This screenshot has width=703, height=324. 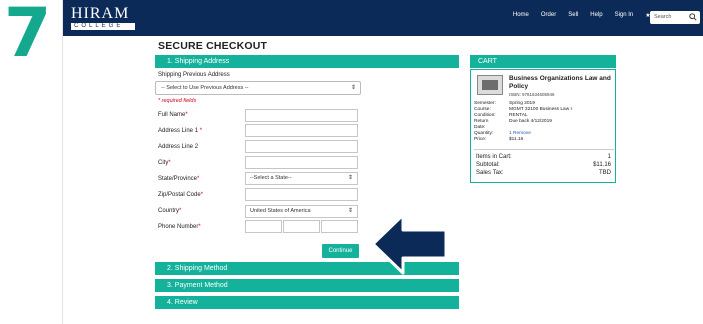 I want to click on previous-address-value: -- Select to Use Previous Address --, so click(x=205, y=88).